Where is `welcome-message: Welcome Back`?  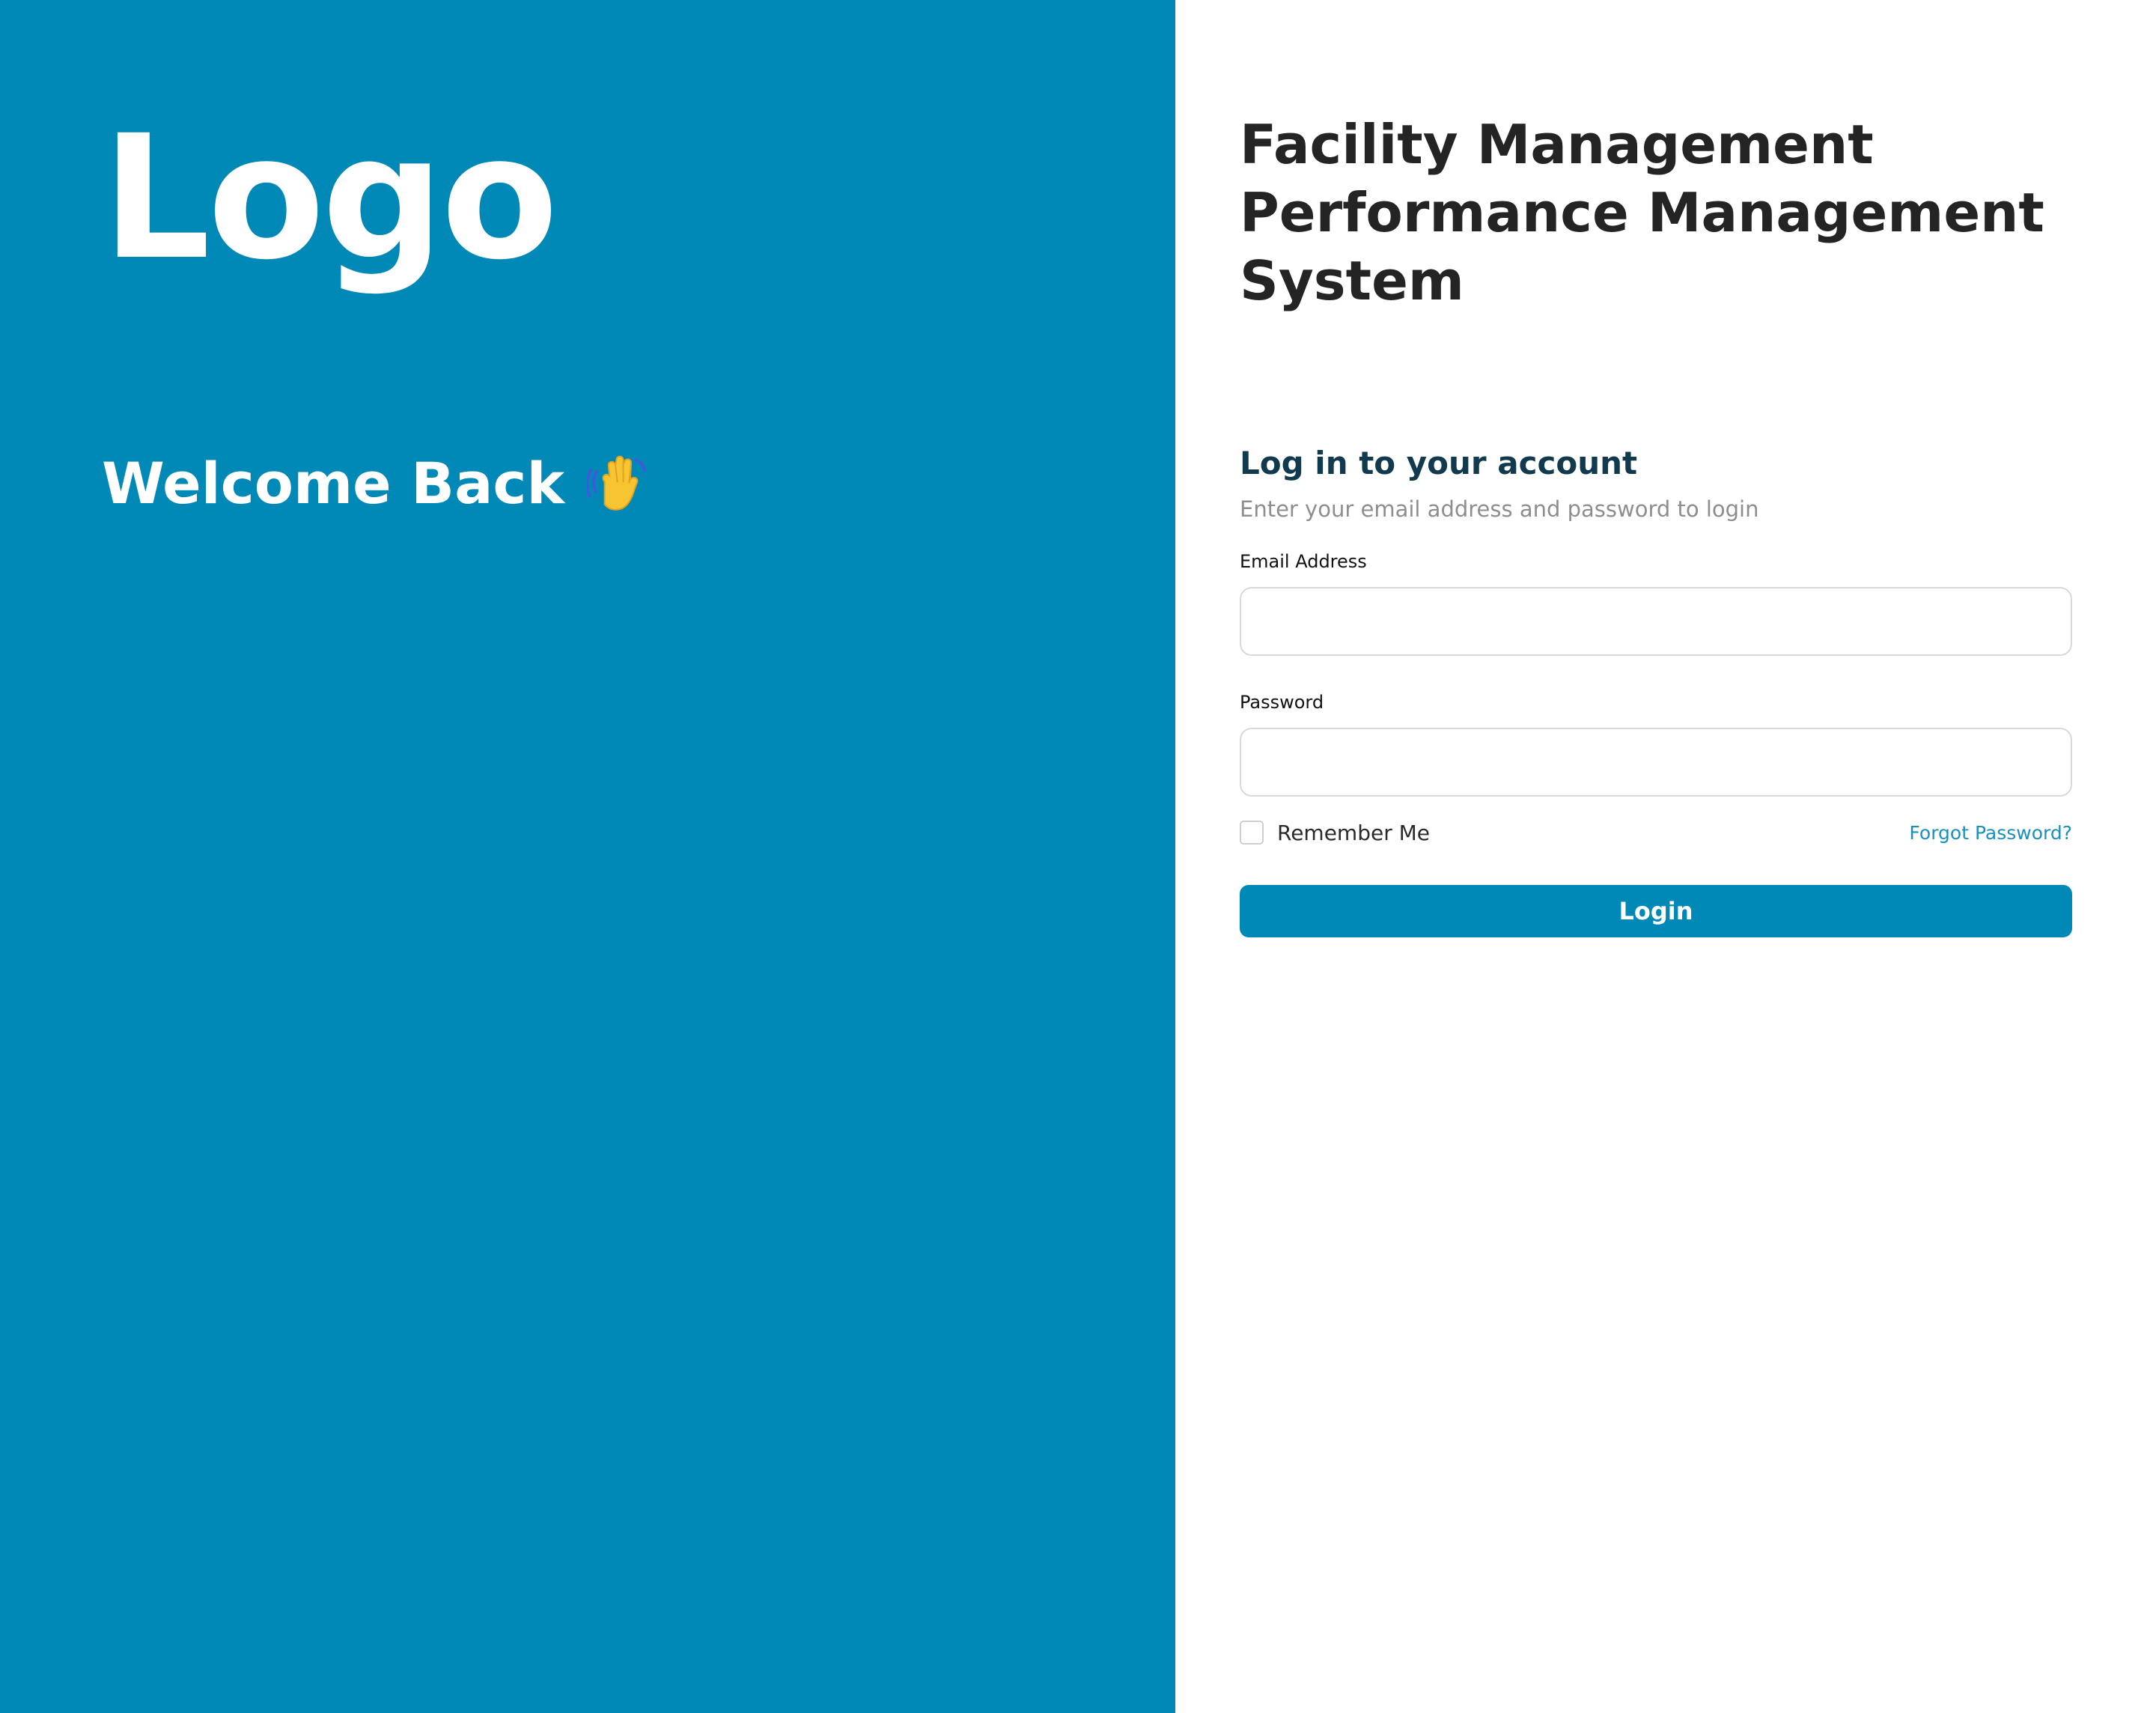 welcome-message: Welcome Back is located at coordinates (376, 483).